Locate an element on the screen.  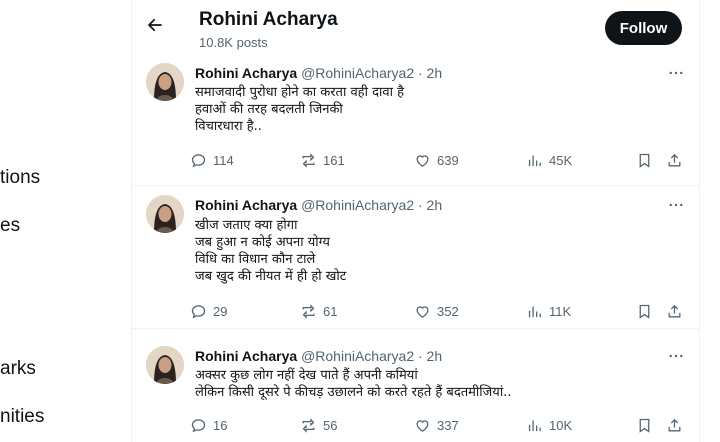
nav-item-notifications: tions is located at coordinates (20, 178).